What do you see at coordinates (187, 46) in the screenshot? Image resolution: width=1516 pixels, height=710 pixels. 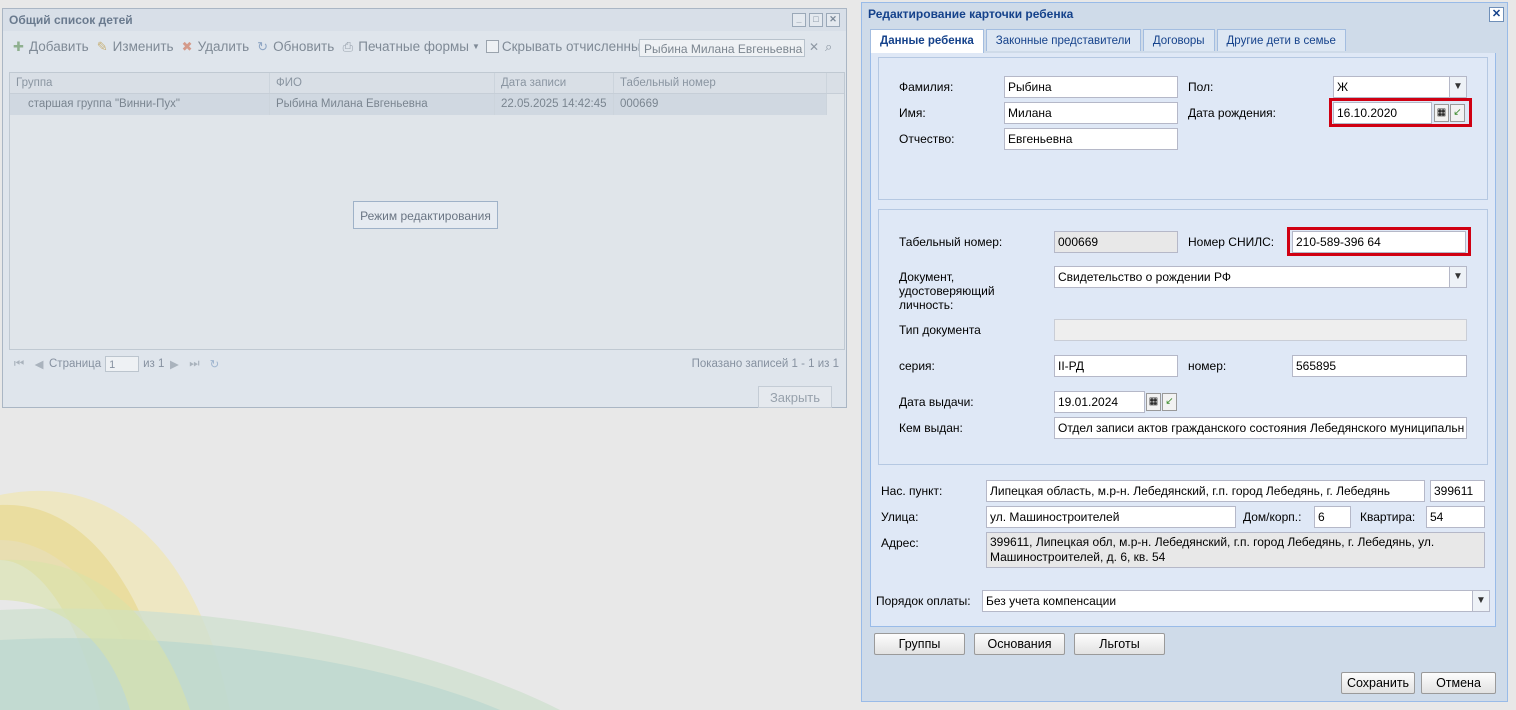 I see `delete-icon: ✖` at bounding box center [187, 46].